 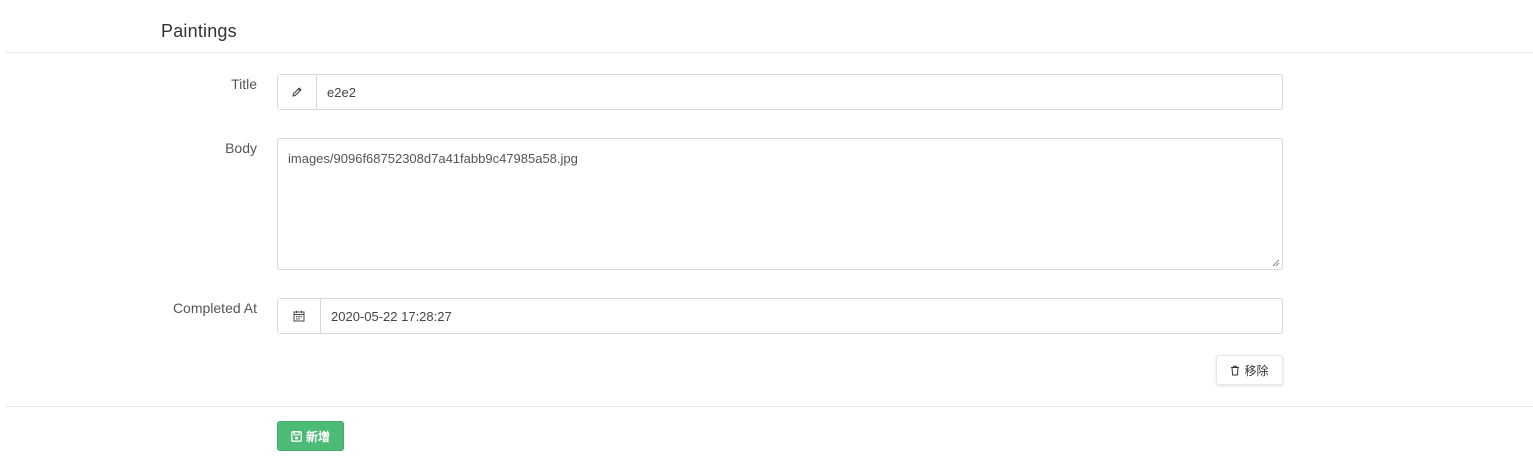 What do you see at coordinates (244, 84) in the screenshot?
I see `title-label: Title` at bounding box center [244, 84].